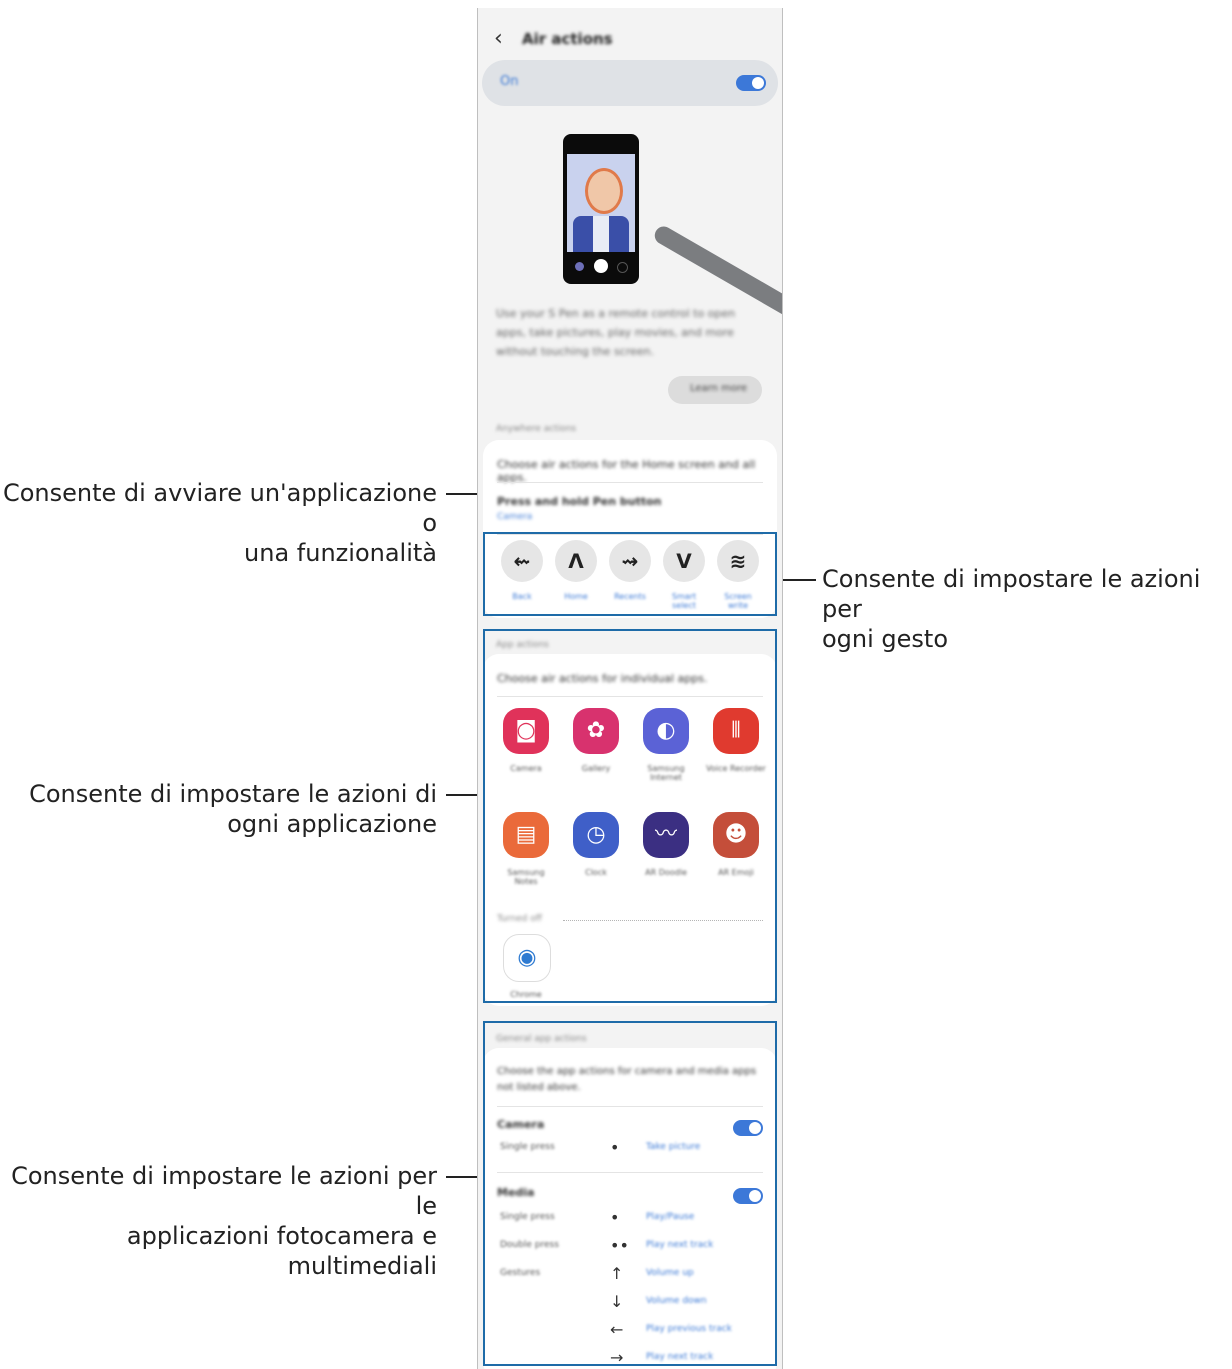 This screenshot has width=1232, height=1369. Describe the element at coordinates (579, 266) in the screenshot. I see `mode-dot-icon` at that location.